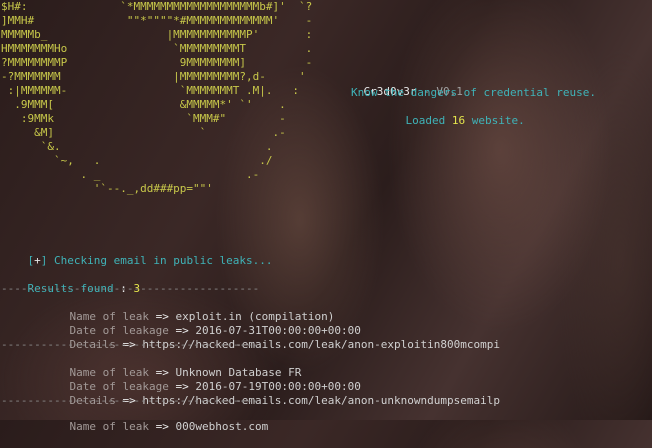  What do you see at coordinates (37, 260) in the screenshot?
I see `status-plus-icon: +` at bounding box center [37, 260].